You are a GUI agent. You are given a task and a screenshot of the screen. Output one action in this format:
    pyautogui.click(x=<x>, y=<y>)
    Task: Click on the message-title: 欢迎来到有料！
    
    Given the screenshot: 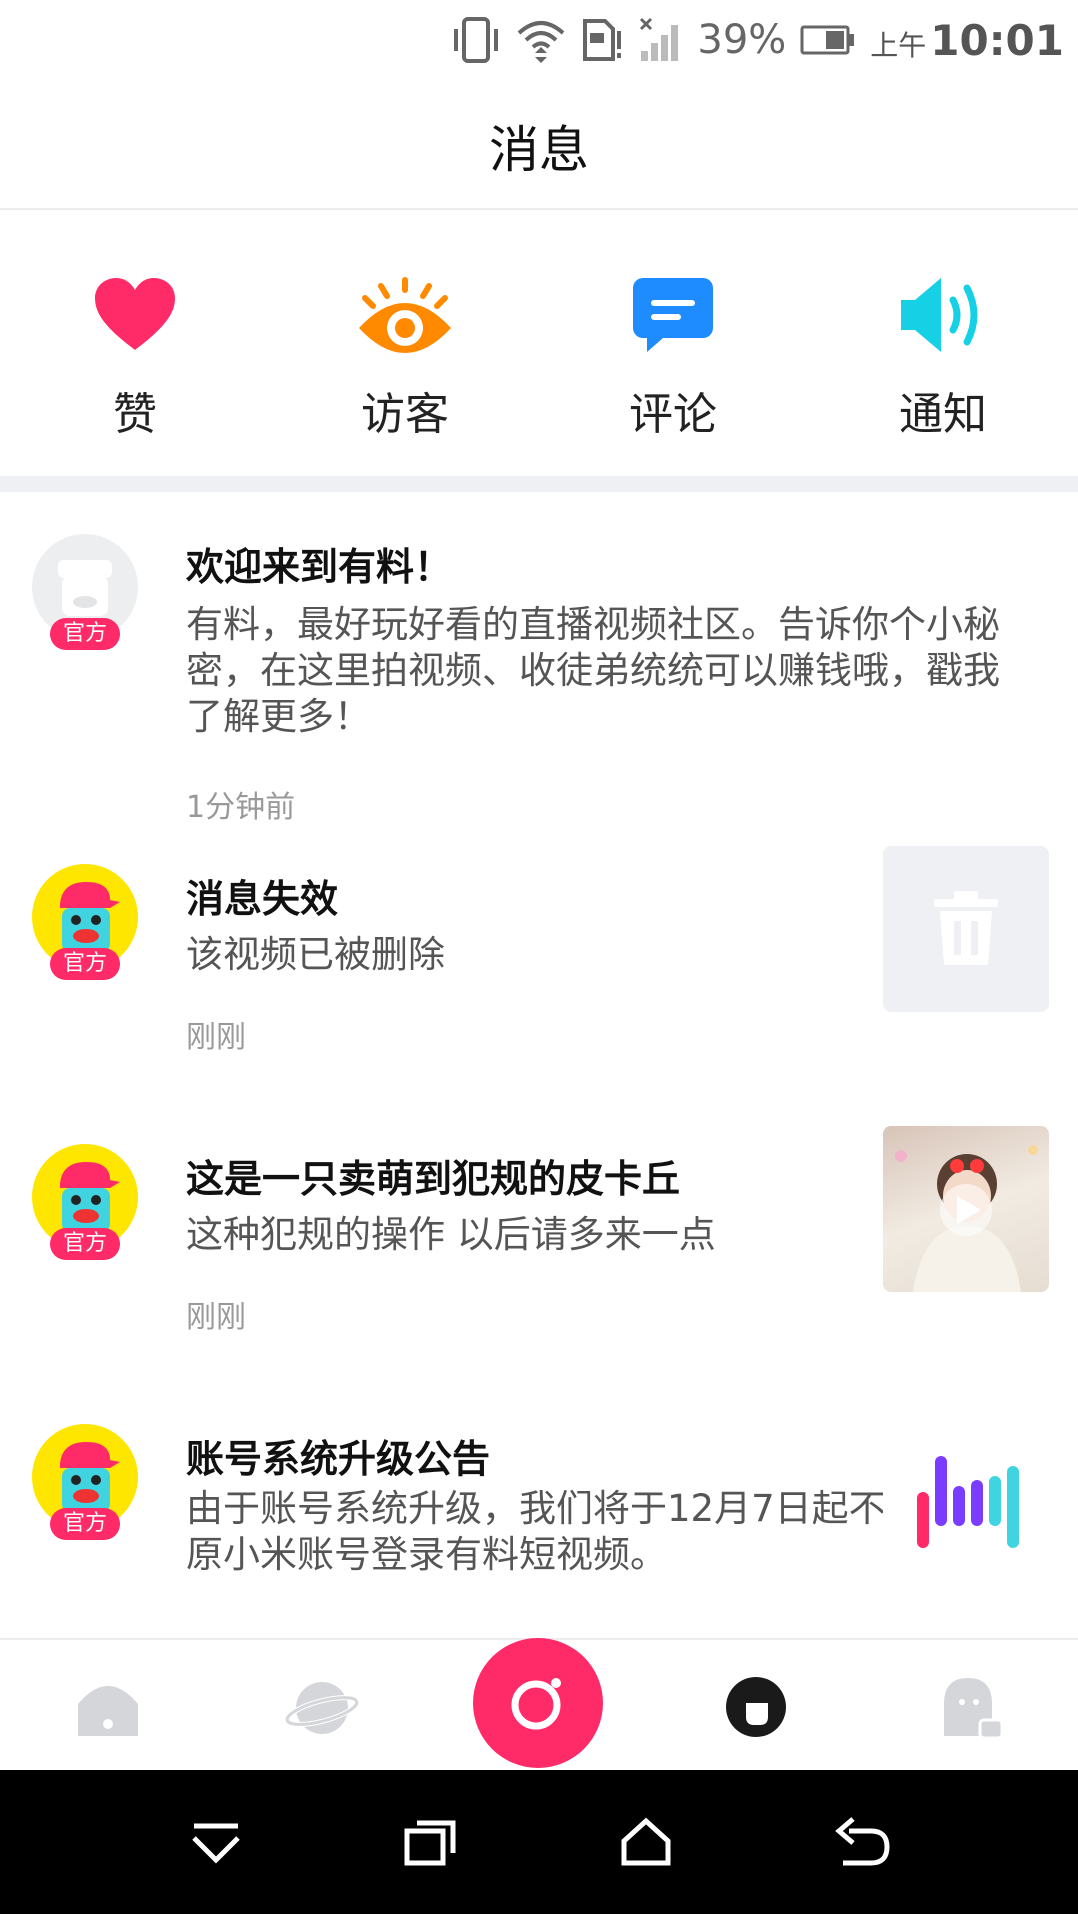 What is the action you would take?
    pyautogui.click(x=319, y=567)
    